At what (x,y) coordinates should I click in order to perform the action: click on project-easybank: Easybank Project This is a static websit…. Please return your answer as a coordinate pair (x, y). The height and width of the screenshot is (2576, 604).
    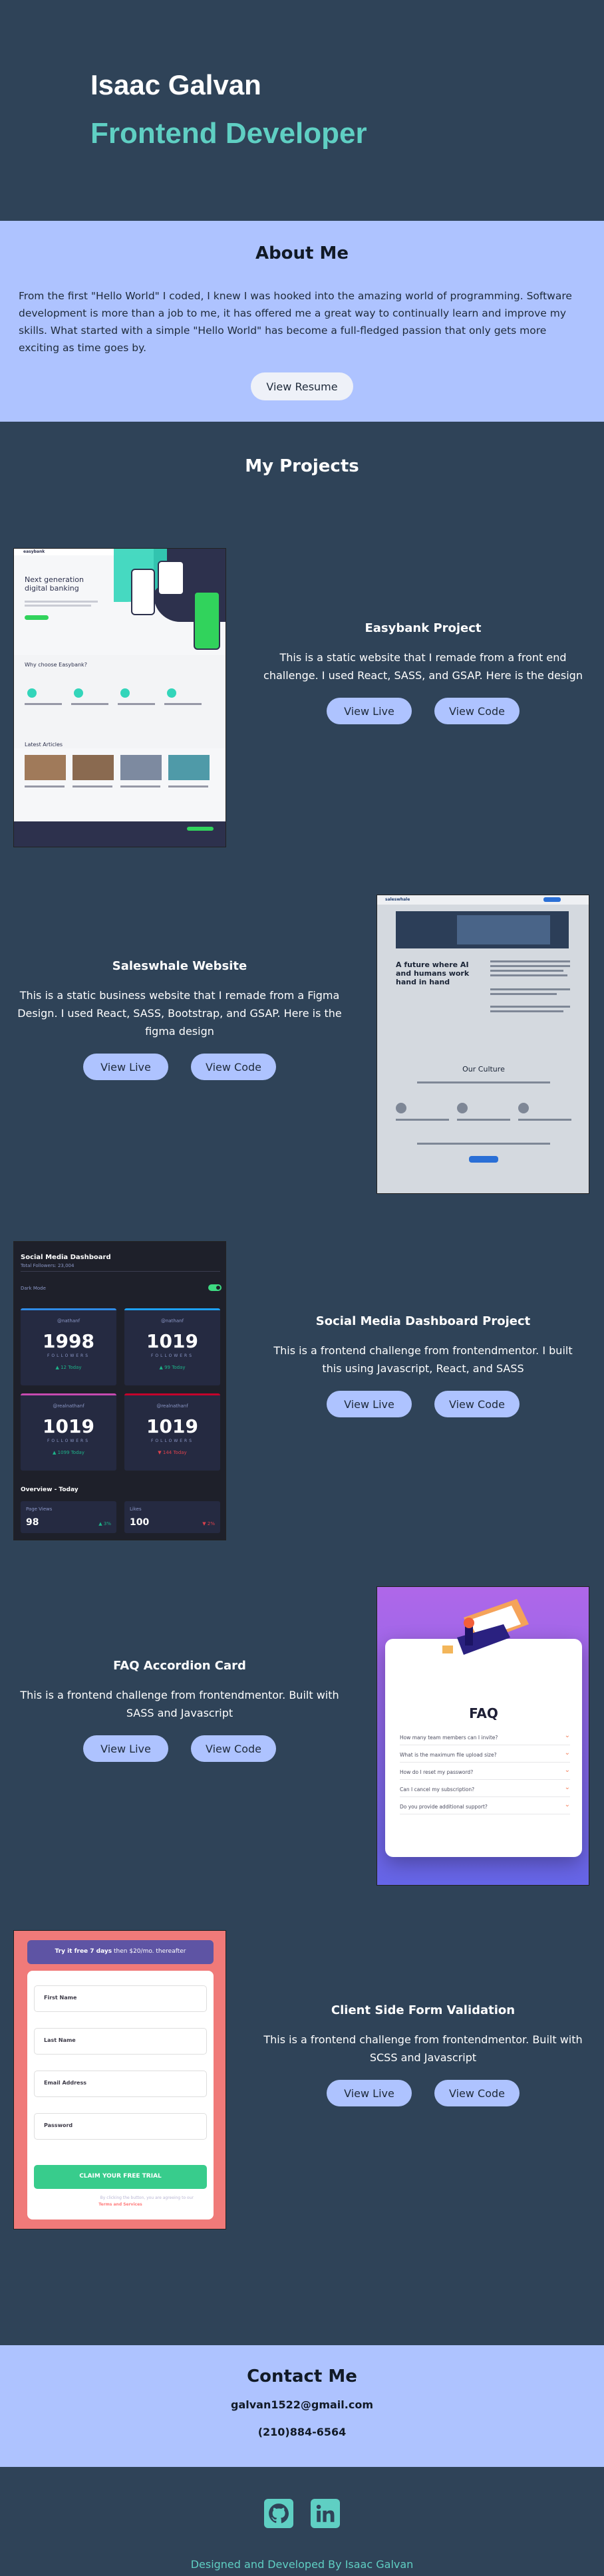
    Looking at the image, I should click on (423, 672).